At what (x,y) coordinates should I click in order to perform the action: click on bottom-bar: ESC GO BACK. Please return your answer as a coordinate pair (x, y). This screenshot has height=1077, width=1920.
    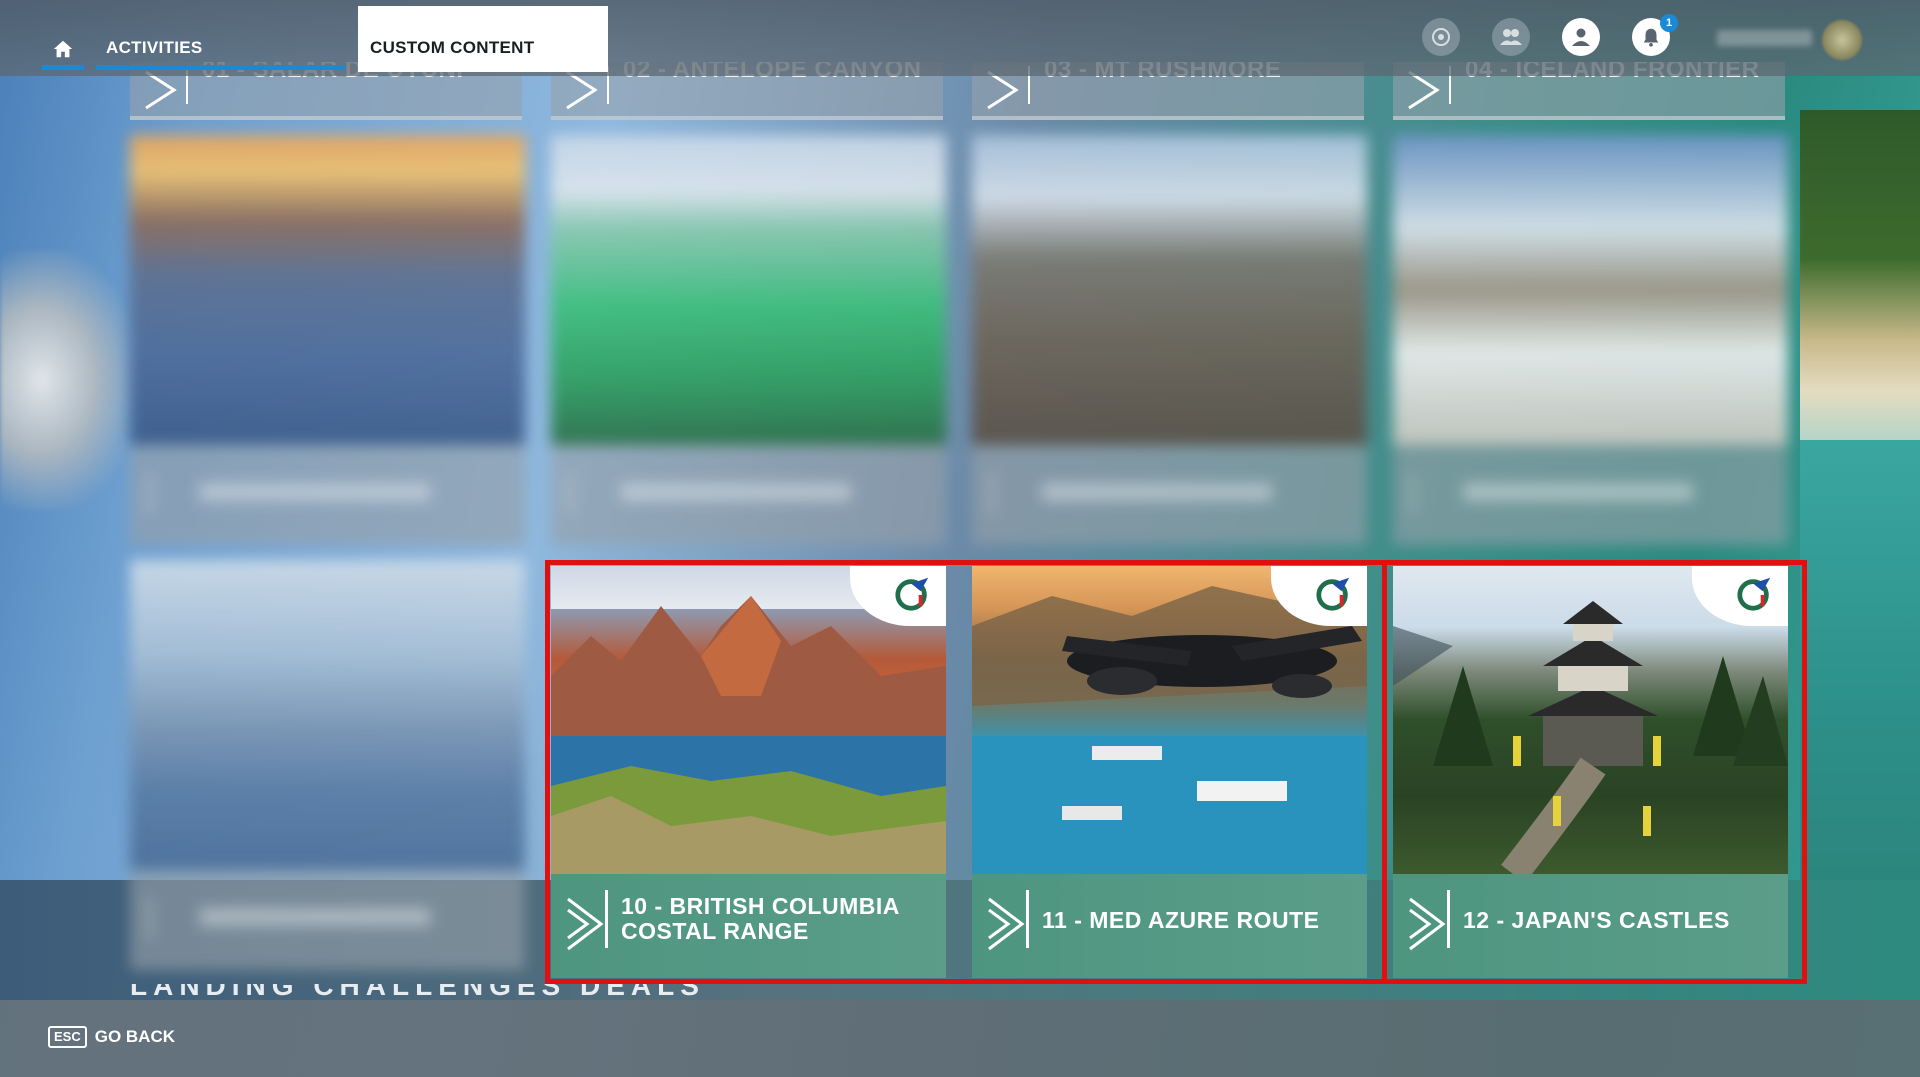
    Looking at the image, I should click on (960, 1038).